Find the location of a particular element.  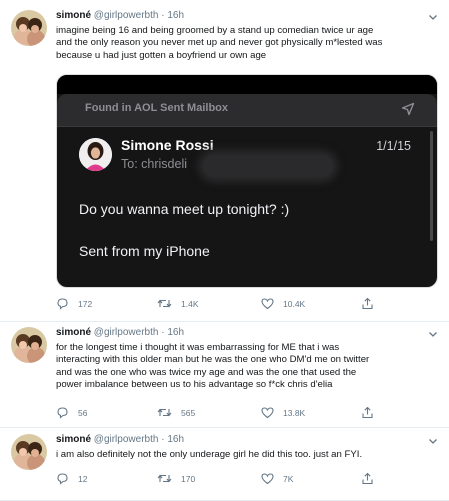

mailbox-header: Found in AOL Sent Mailbox is located at coordinates (247, 110).